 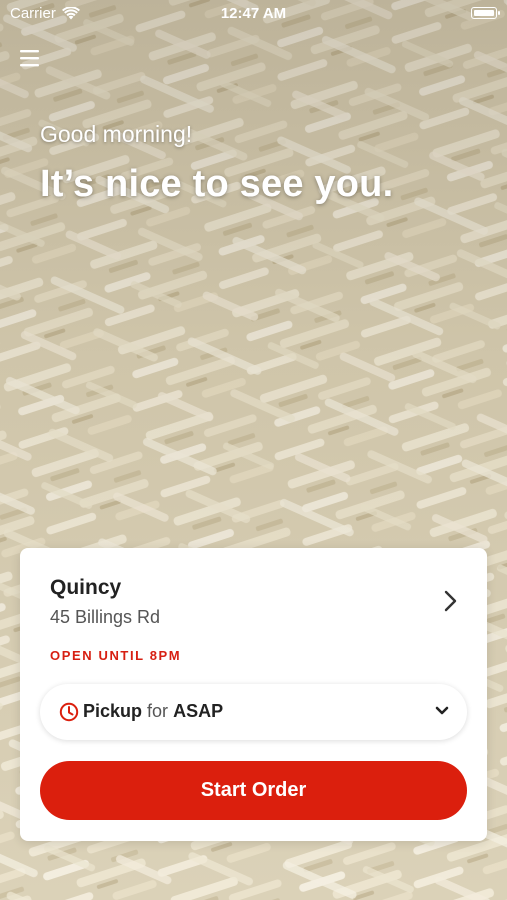 What do you see at coordinates (442, 710) in the screenshot?
I see `chevron-down-icon` at bounding box center [442, 710].